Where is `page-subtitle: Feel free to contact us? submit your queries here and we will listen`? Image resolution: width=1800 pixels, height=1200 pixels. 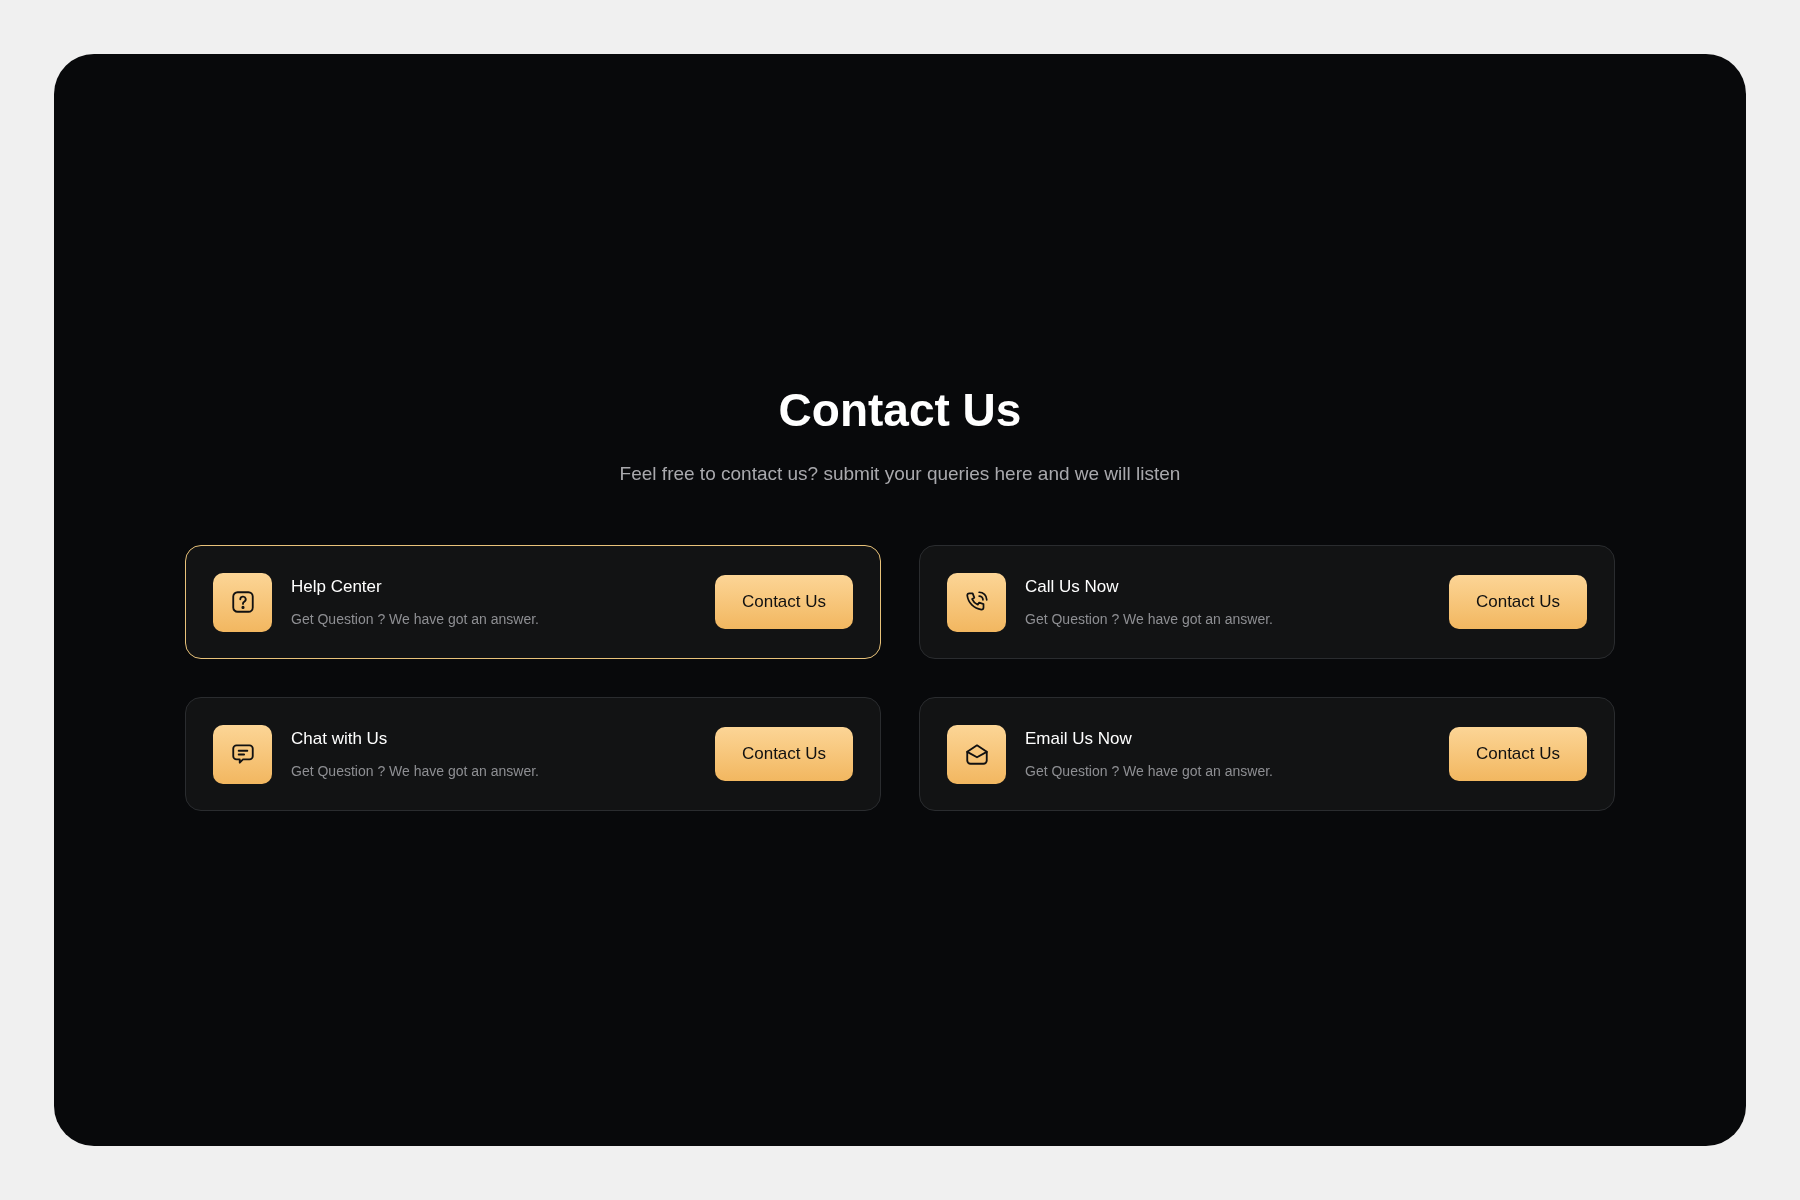 page-subtitle: Feel free to contact us? submit your queries here and we will listen is located at coordinates (900, 474).